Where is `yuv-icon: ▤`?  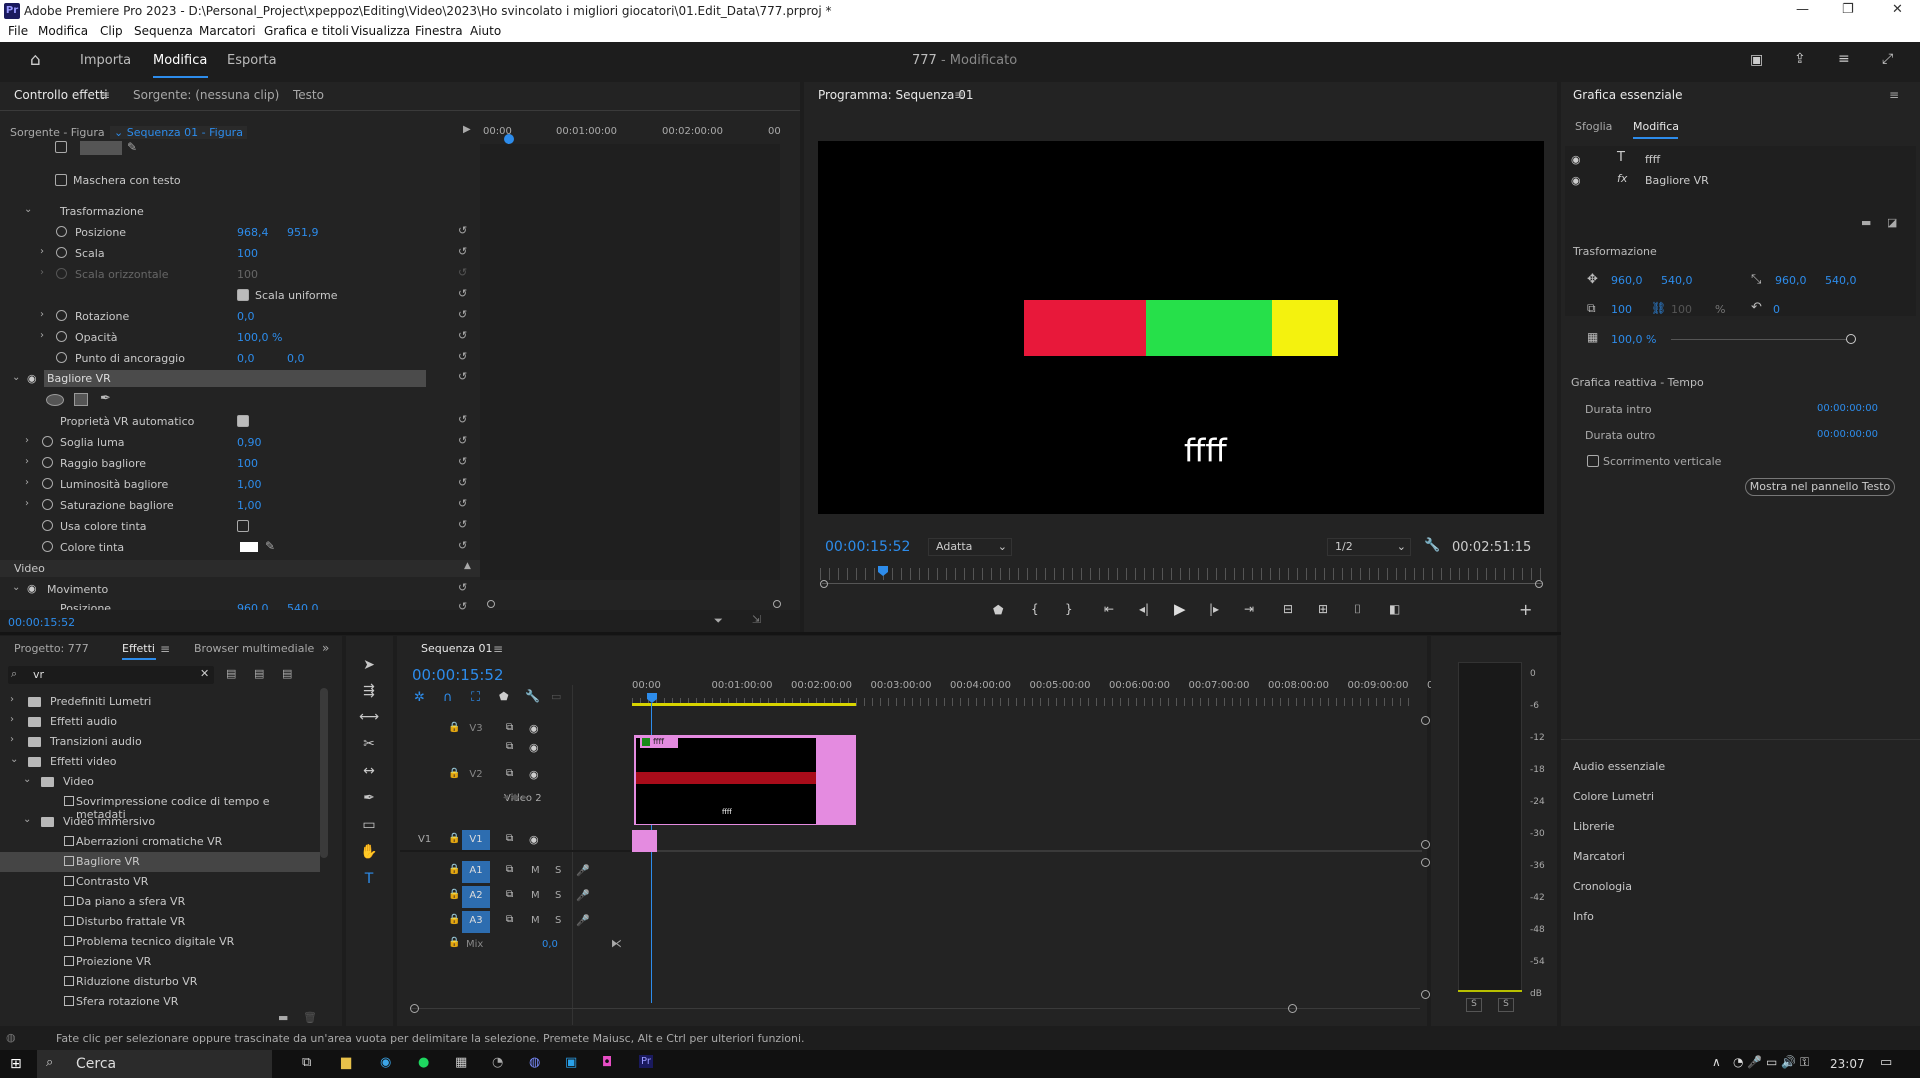
yuv-icon: ▤ is located at coordinates (287, 673).